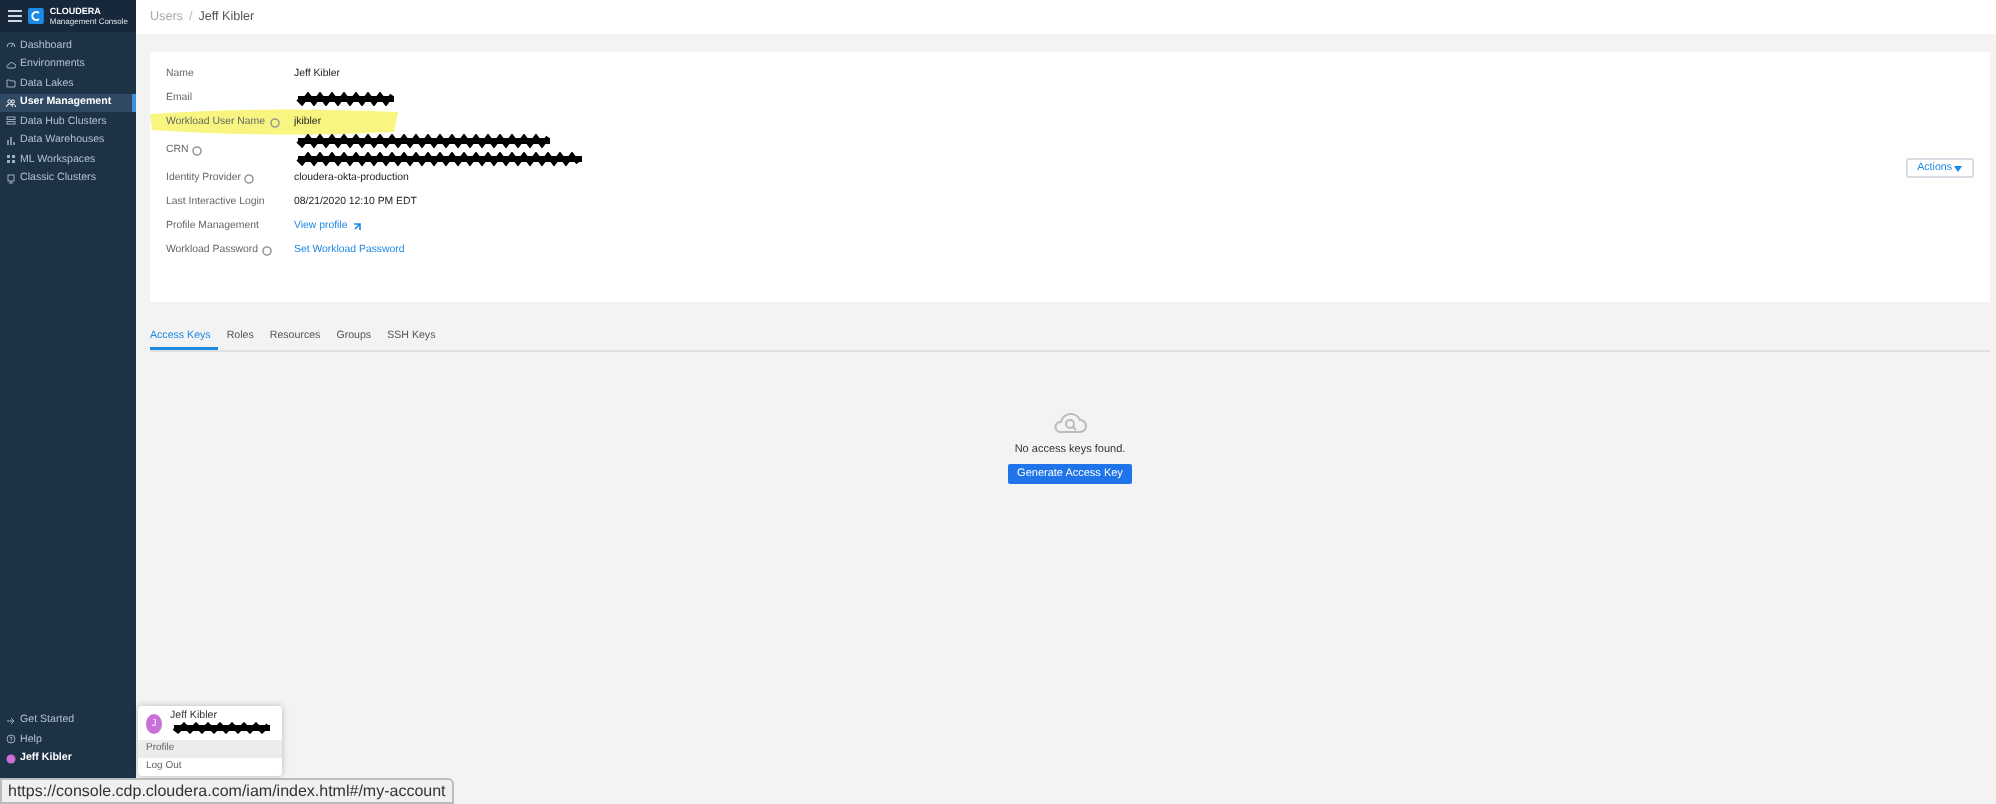  I want to click on grid-icon, so click(11, 159).